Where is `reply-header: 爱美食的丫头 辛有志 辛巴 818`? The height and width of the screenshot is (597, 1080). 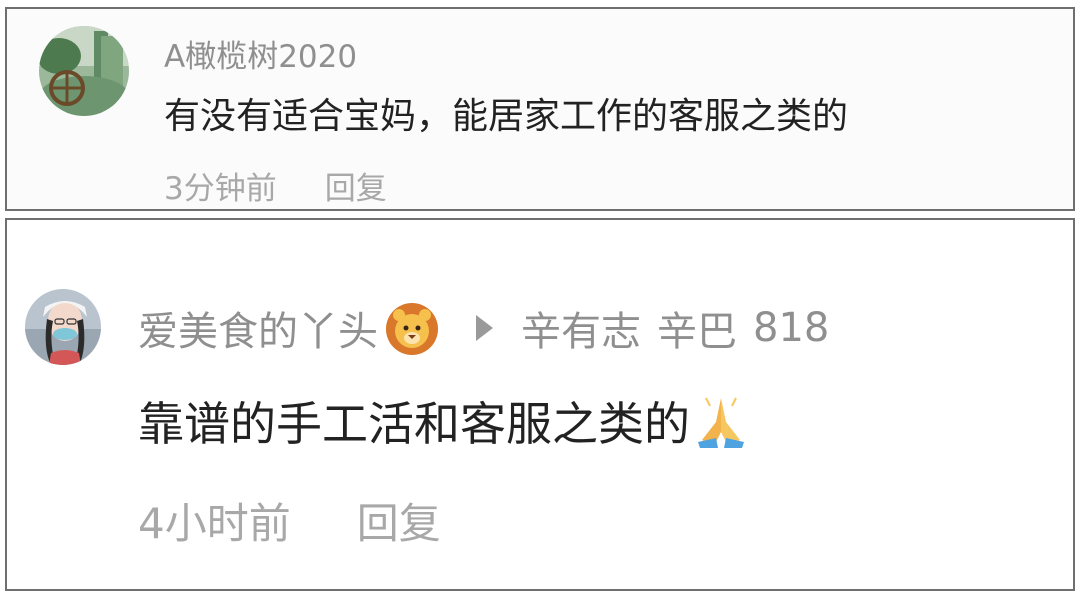
reply-header: 爱美食的丫头 辛有志 辛巴 818 is located at coordinates (483, 328).